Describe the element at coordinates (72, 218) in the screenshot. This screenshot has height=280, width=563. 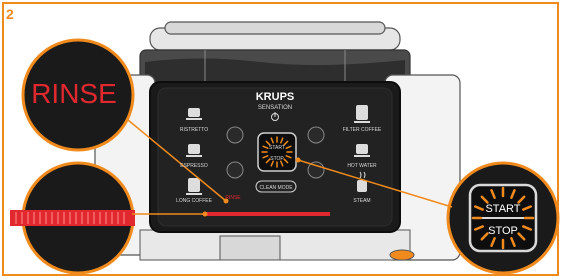
I see `zoom-rinse-bar` at that location.